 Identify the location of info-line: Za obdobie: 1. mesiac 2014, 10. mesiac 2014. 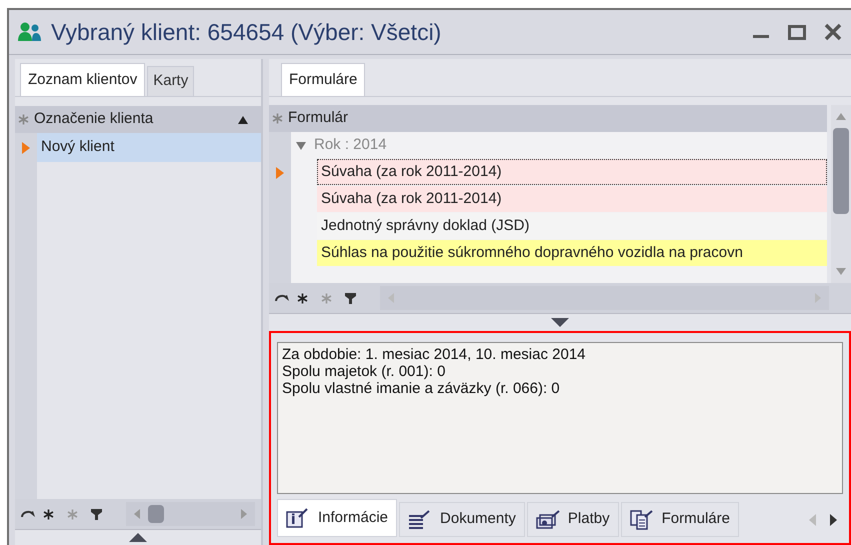
(434, 354).